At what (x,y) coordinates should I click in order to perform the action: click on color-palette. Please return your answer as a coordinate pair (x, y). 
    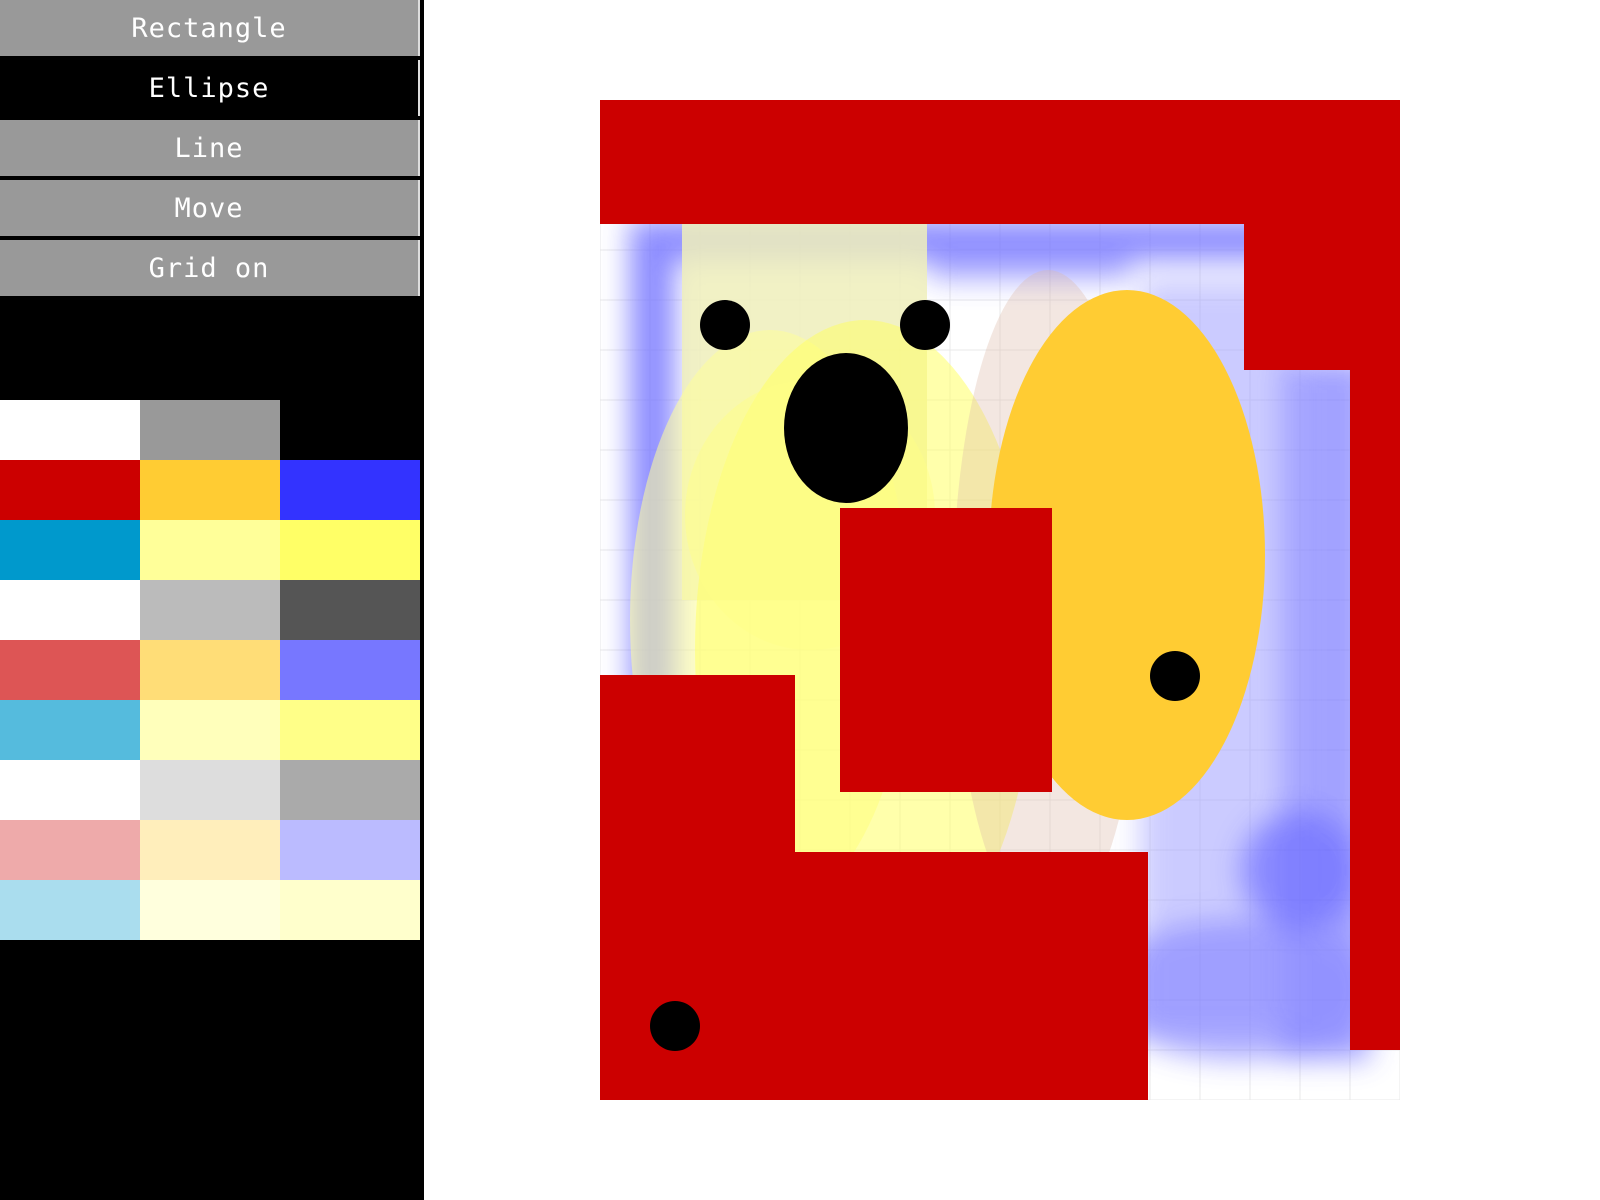
    Looking at the image, I should click on (210, 670).